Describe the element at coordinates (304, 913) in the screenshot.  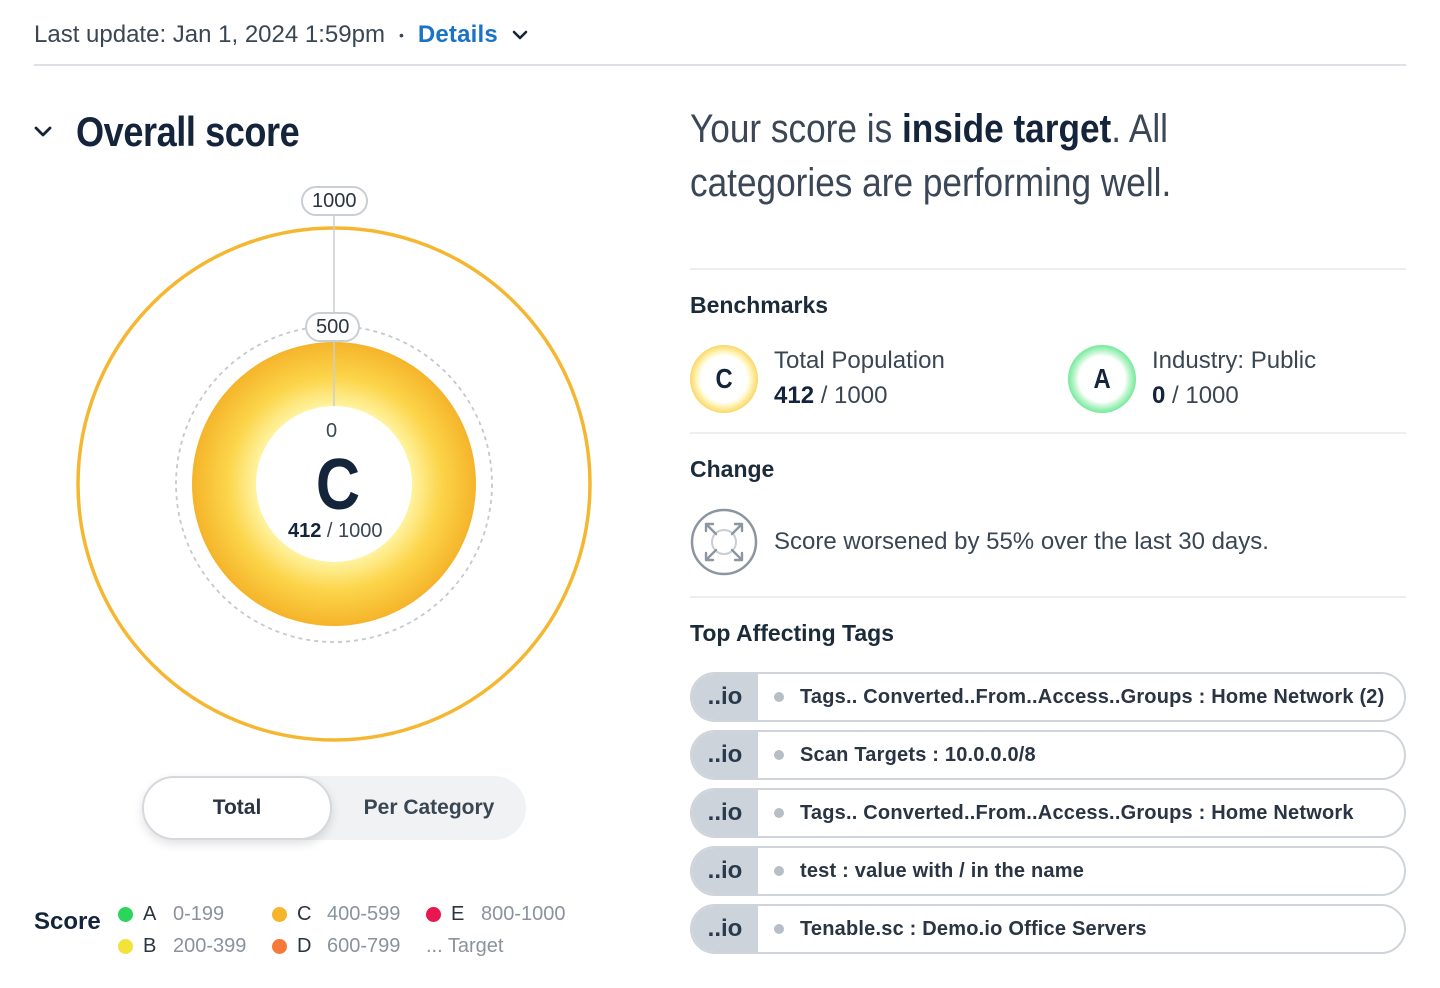
I see `legend-grade: C` at that location.